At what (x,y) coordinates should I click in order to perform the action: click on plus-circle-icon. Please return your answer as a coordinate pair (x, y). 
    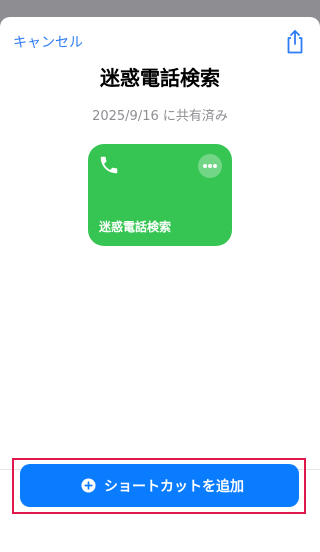
    Looking at the image, I should click on (88, 485).